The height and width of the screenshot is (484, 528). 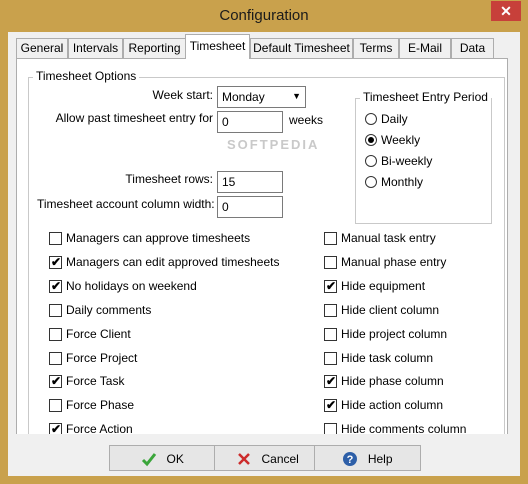 I want to click on button-bar: OK Cancel ? Help, so click(x=264, y=455).